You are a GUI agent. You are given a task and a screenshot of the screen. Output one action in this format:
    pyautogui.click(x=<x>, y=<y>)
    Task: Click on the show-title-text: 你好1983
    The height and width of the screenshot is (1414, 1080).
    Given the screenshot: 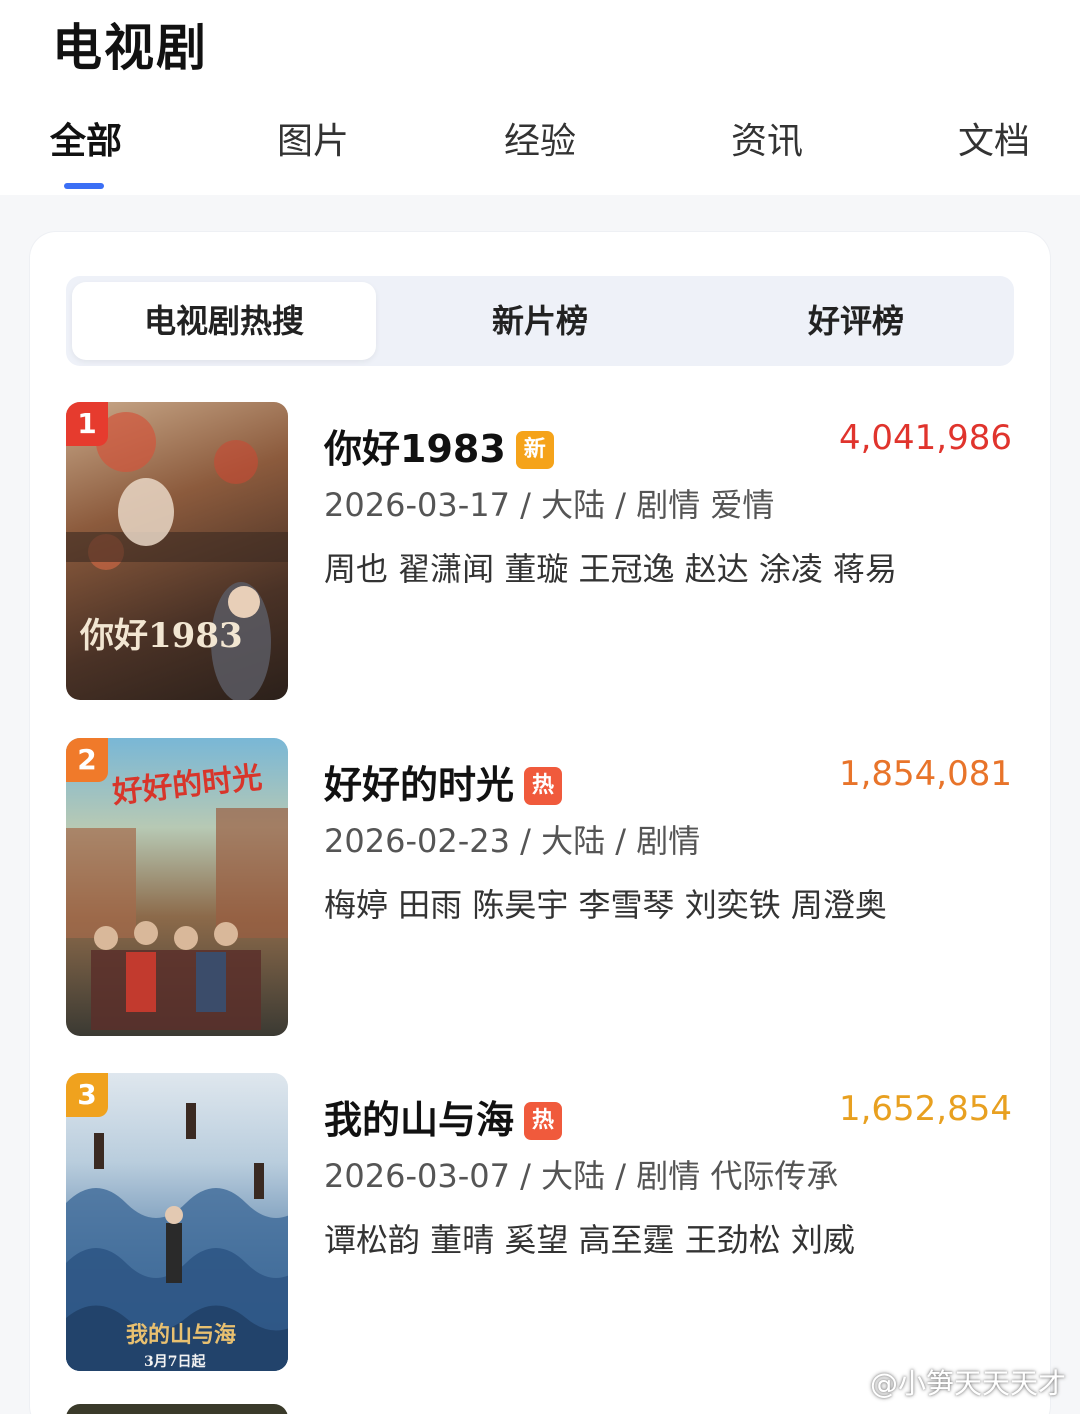 What is the action you would take?
    pyautogui.click(x=415, y=449)
    